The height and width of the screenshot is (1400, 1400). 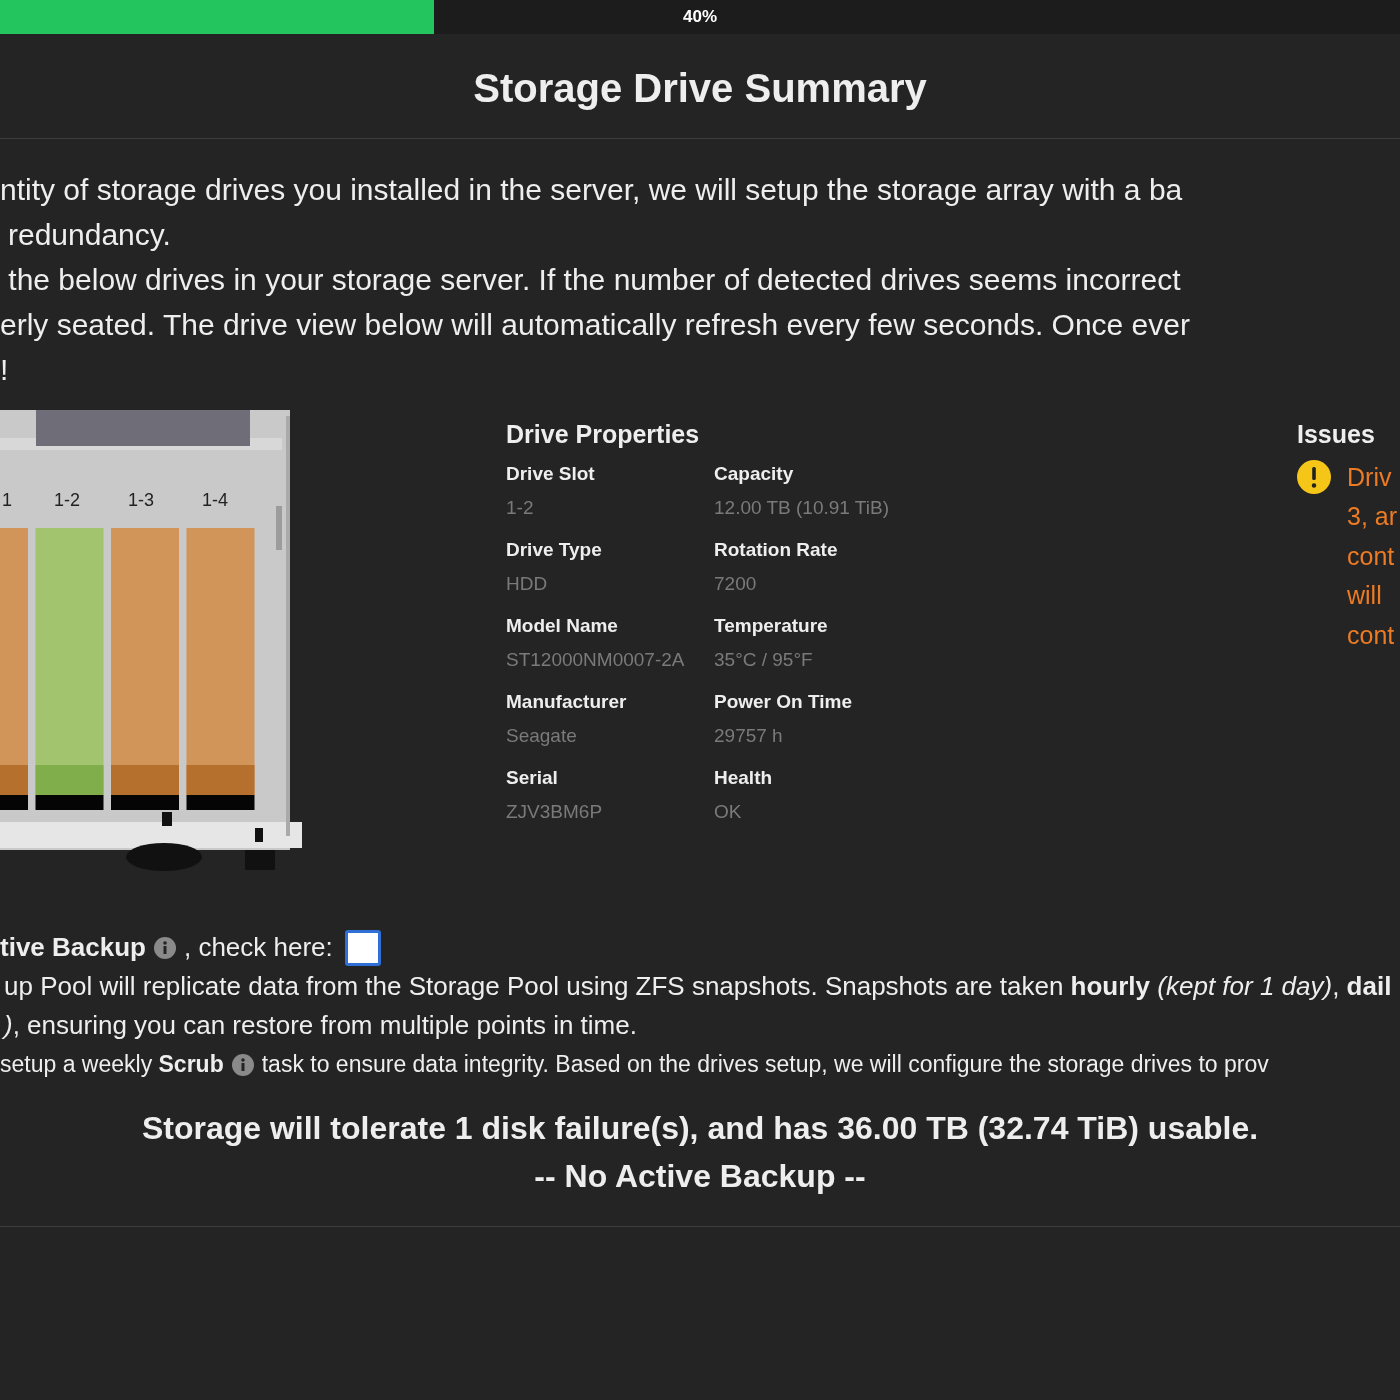 I want to click on property-label: Temperature, so click(x=771, y=625).